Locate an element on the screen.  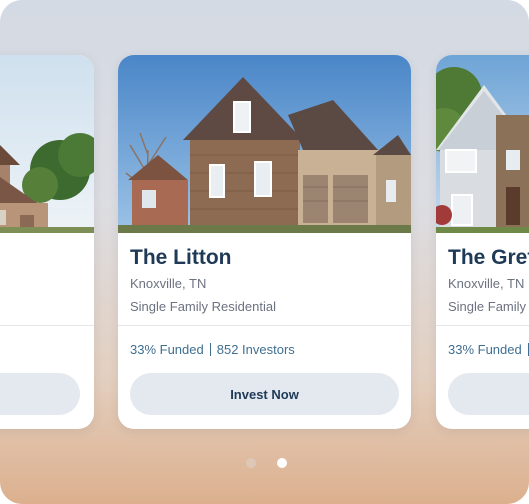
pagination-dot-2-active is located at coordinates (282, 463).